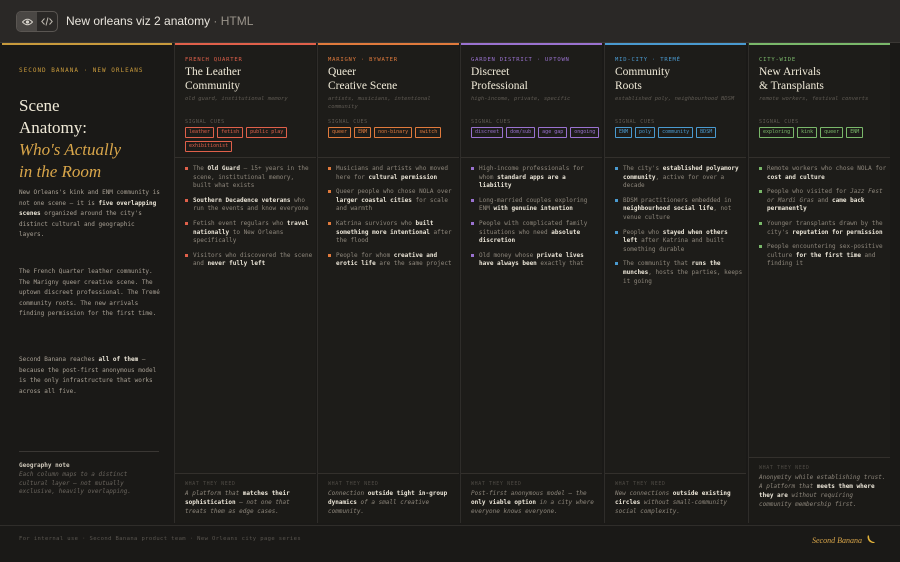  Describe the element at coordinates (39, 105) in the screenshot. I see `title-line-1: Scene` at that location.